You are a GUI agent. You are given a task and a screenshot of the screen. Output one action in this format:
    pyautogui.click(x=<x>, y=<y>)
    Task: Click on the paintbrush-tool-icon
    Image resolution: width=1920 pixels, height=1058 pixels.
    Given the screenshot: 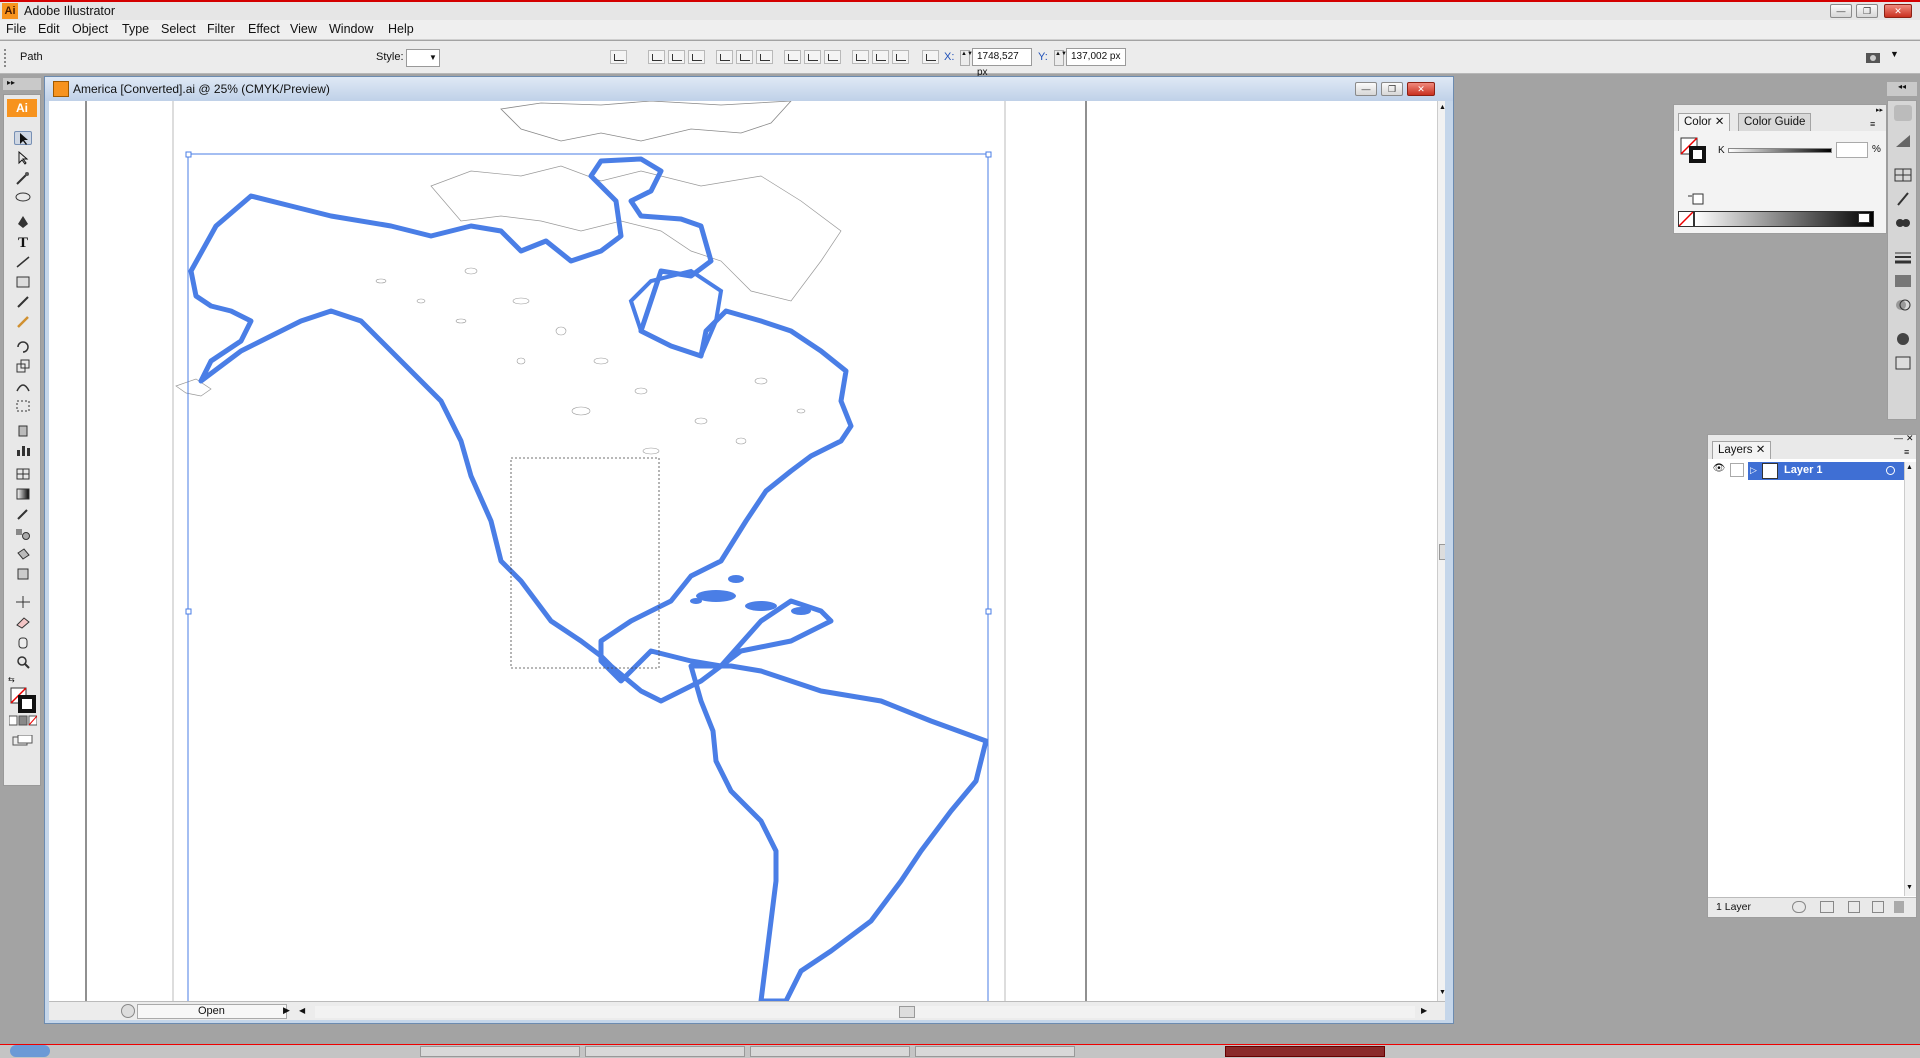 What is the action you would take?
    pyautogui.click(x=23, y=302)
    